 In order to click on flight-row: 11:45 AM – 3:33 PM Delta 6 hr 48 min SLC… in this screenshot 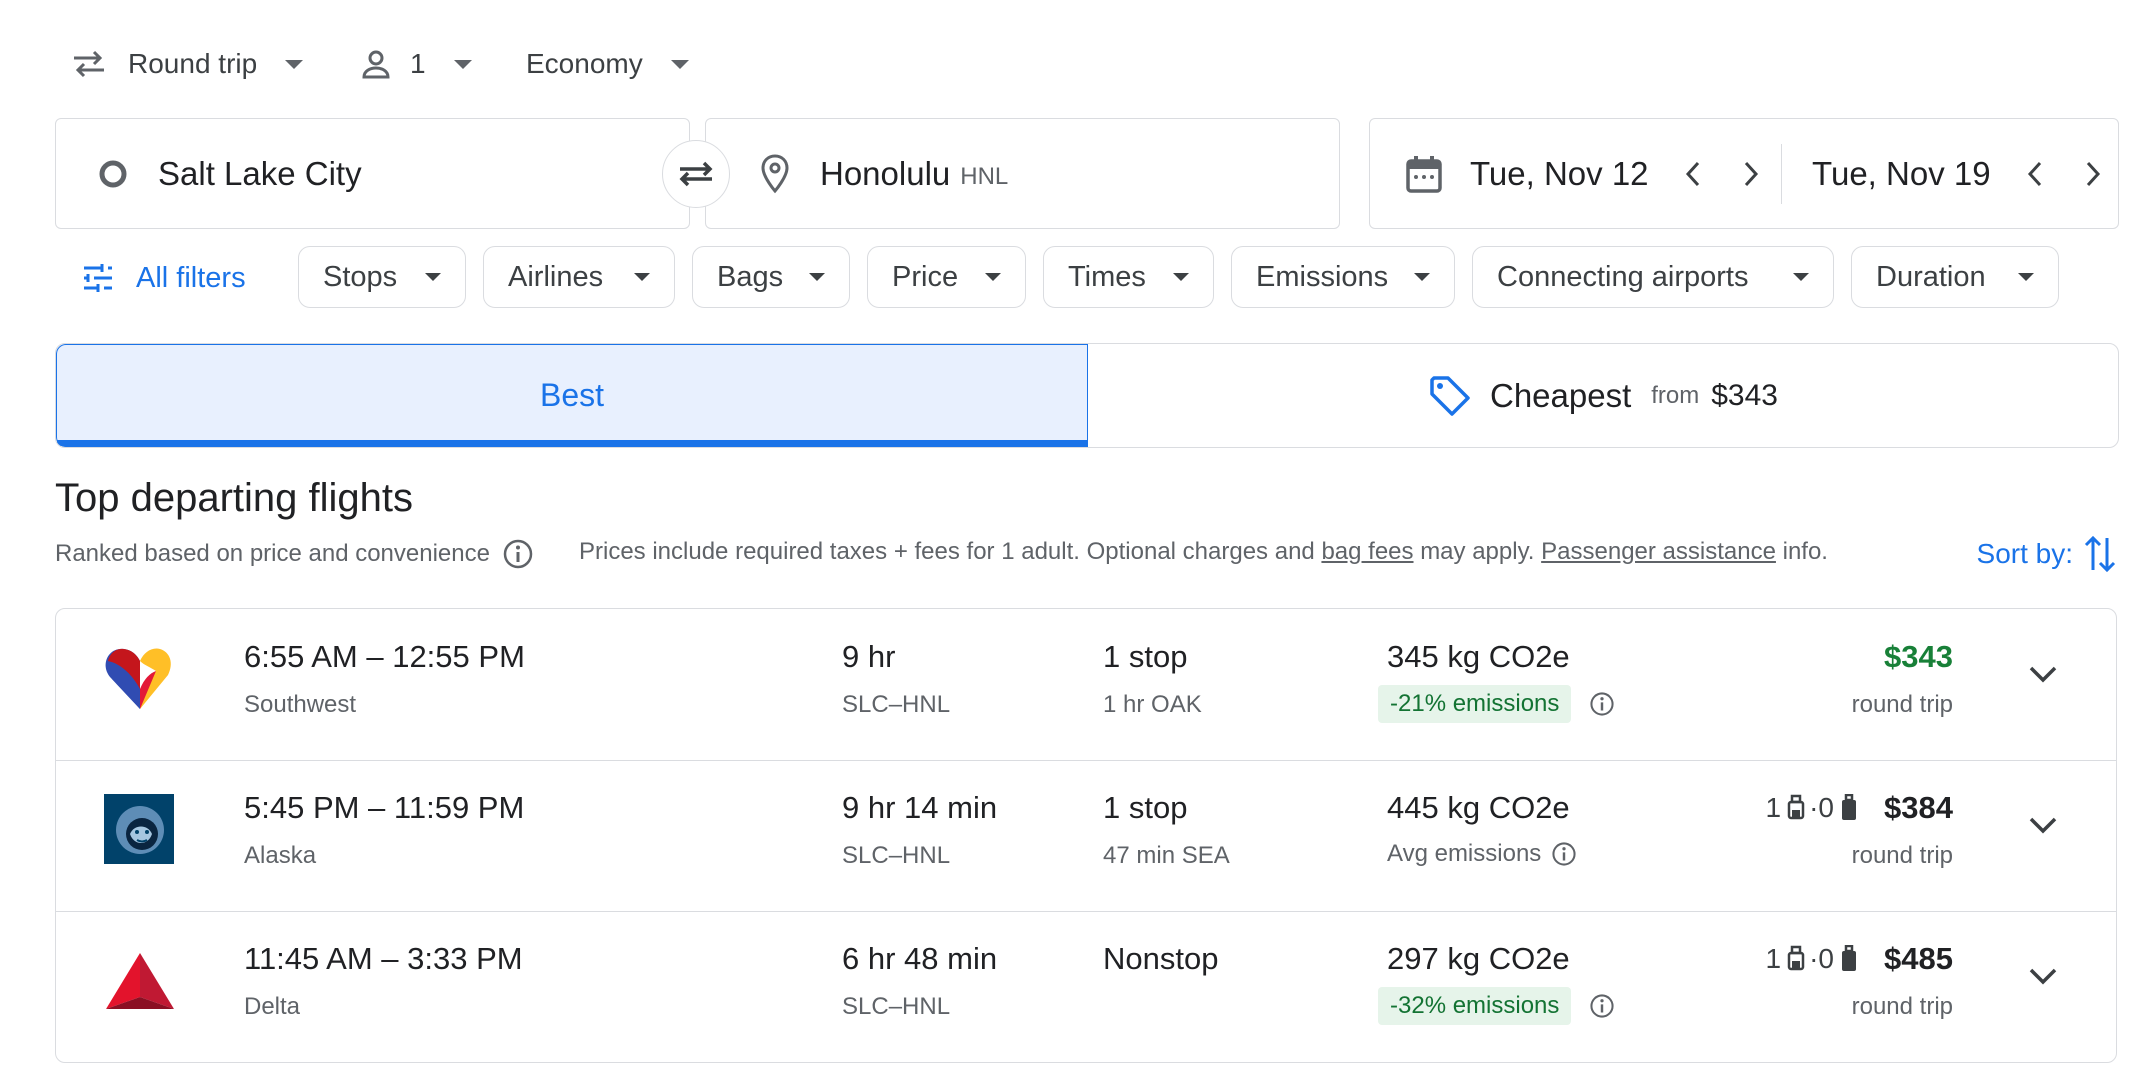, I will do `click(1086, 986)`.